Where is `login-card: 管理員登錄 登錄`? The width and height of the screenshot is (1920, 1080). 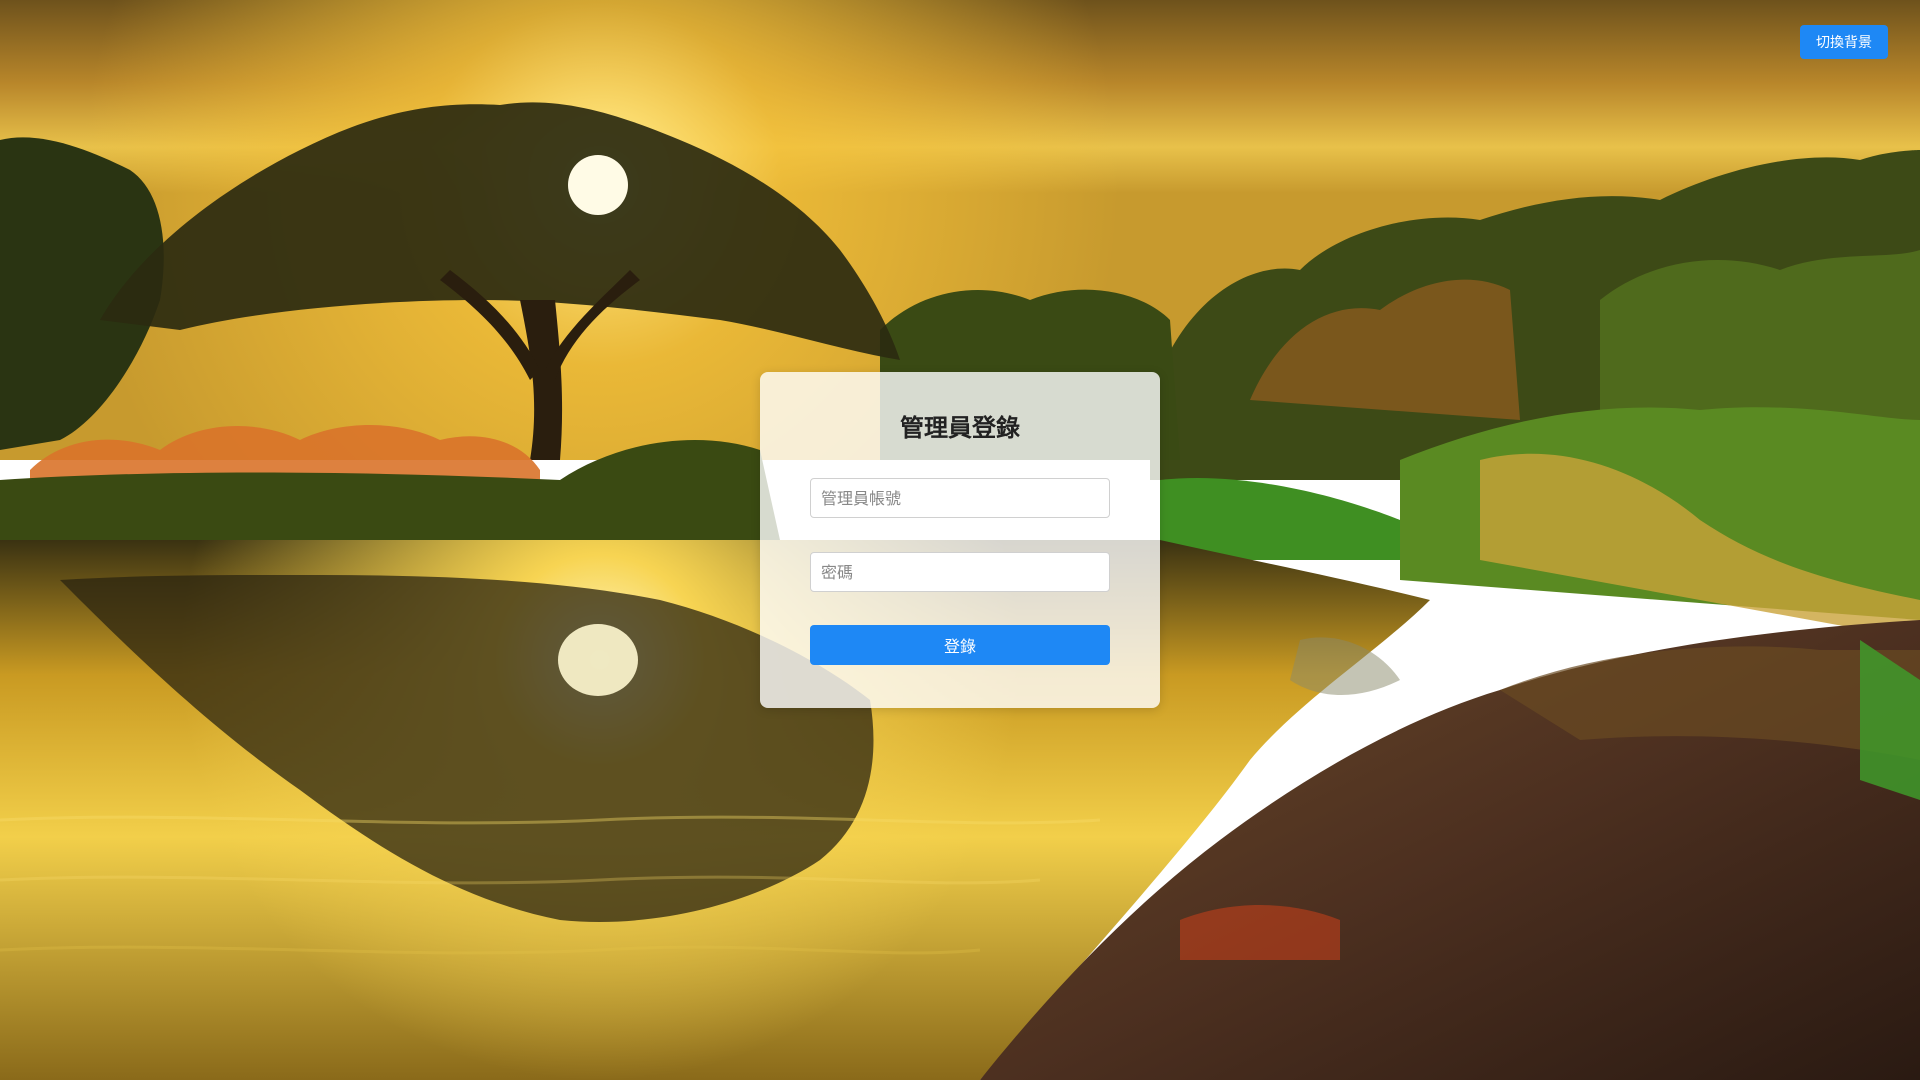 login-card: 管理員登錄 登錄 is located at coordinates (960, 540).